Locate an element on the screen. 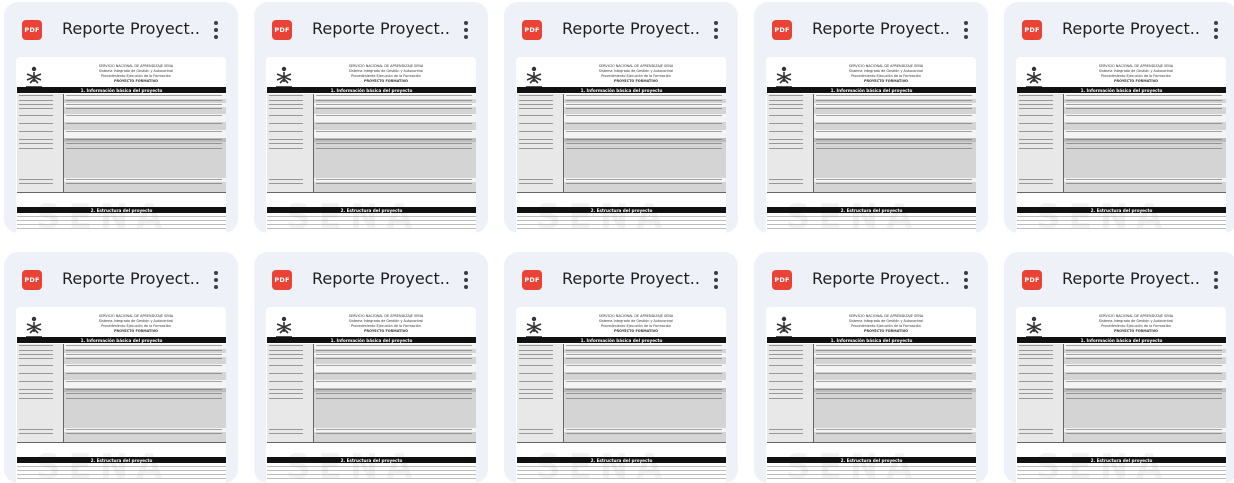  pdf-badge-label: PDF is located at coordinates (532, 280).